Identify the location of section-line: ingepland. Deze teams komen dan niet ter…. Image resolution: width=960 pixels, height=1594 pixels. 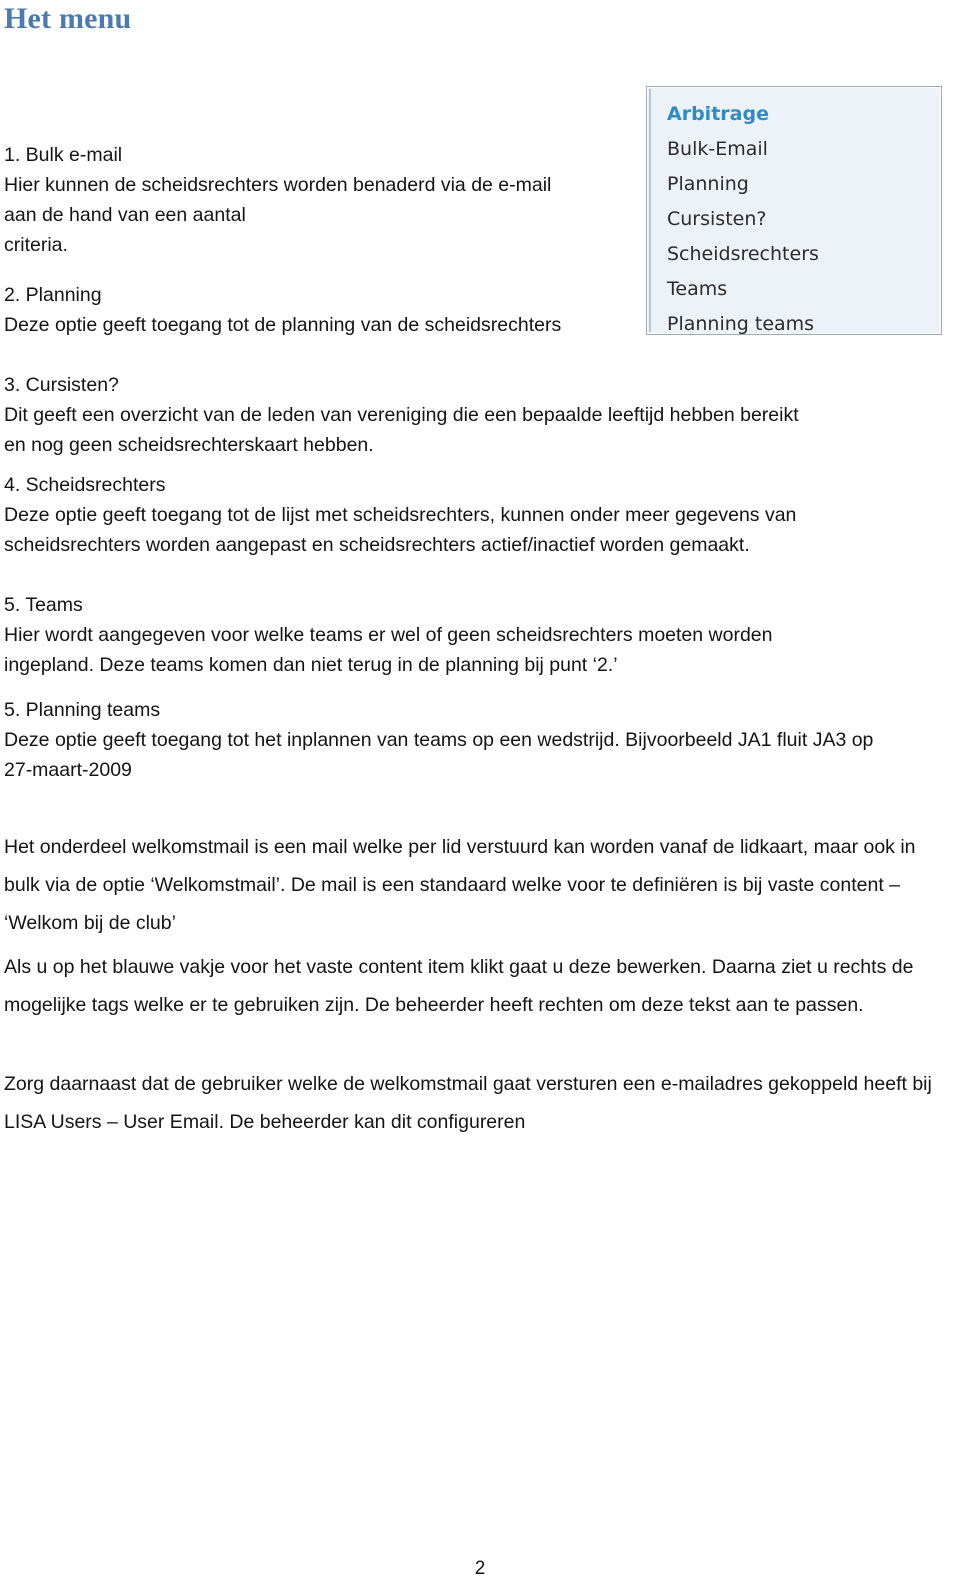
(311, 665).